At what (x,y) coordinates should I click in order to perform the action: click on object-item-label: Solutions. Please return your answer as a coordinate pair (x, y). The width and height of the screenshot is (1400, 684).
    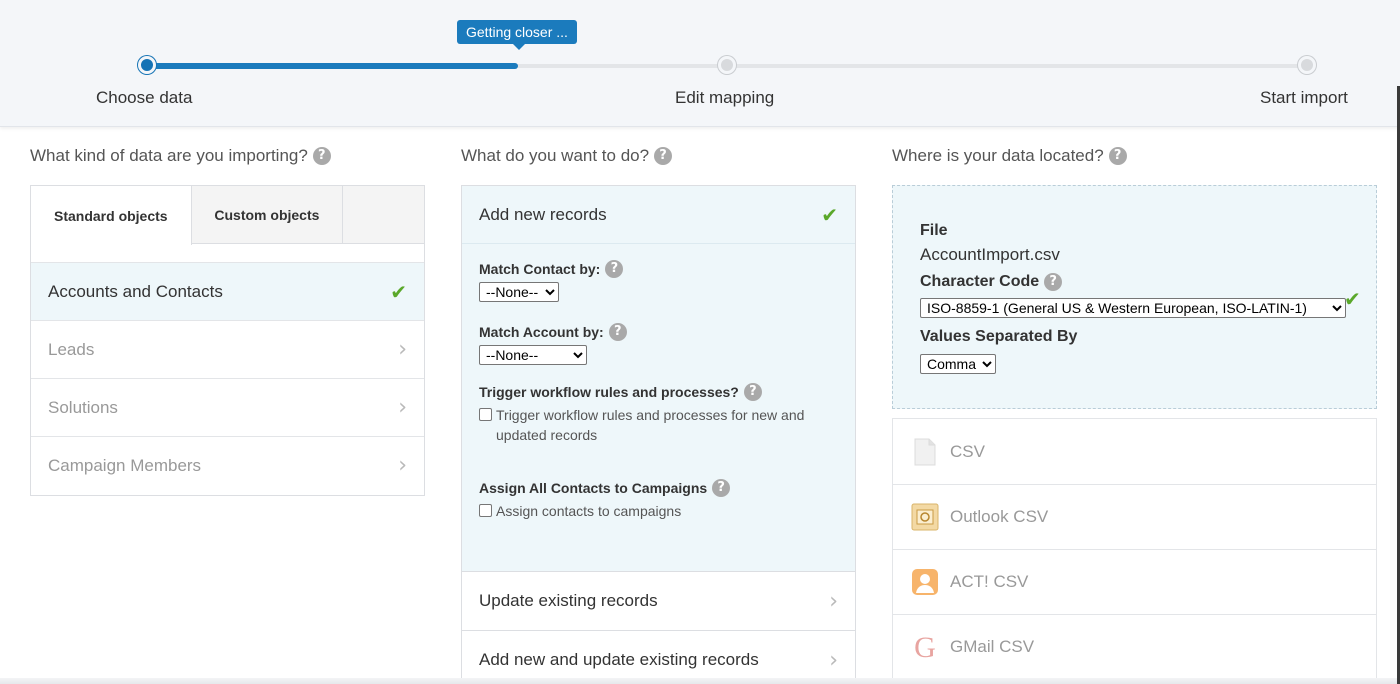
    Looking at the image, I should click on (83, 407).